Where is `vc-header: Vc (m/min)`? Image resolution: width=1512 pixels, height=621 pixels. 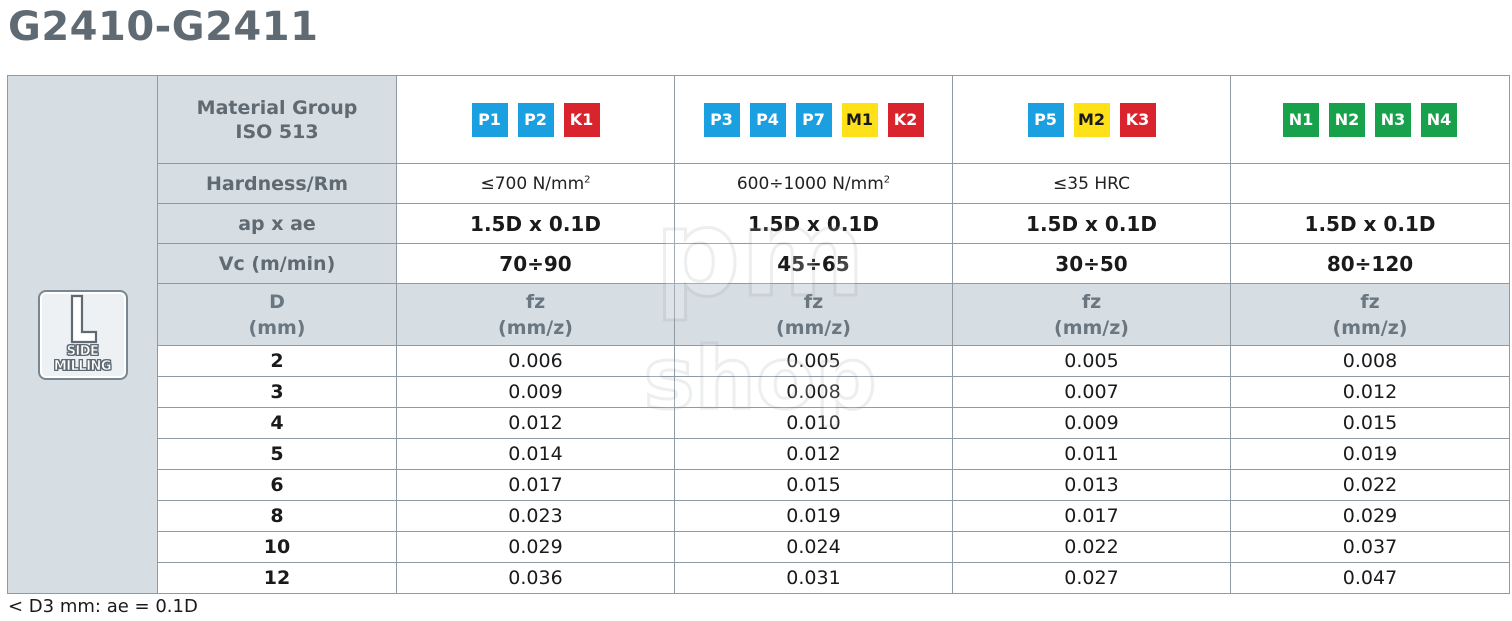 vc-header: Vc (m/min) is located at coordinates (277, 263).